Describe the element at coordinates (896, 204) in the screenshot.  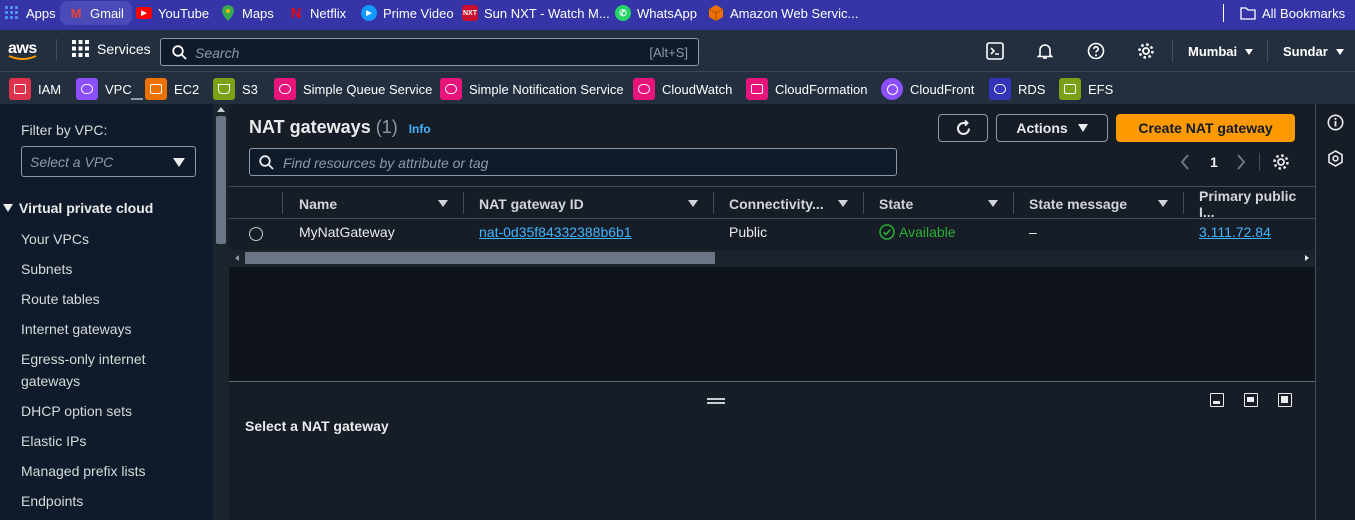
I see `column-header-state: State` at that location.